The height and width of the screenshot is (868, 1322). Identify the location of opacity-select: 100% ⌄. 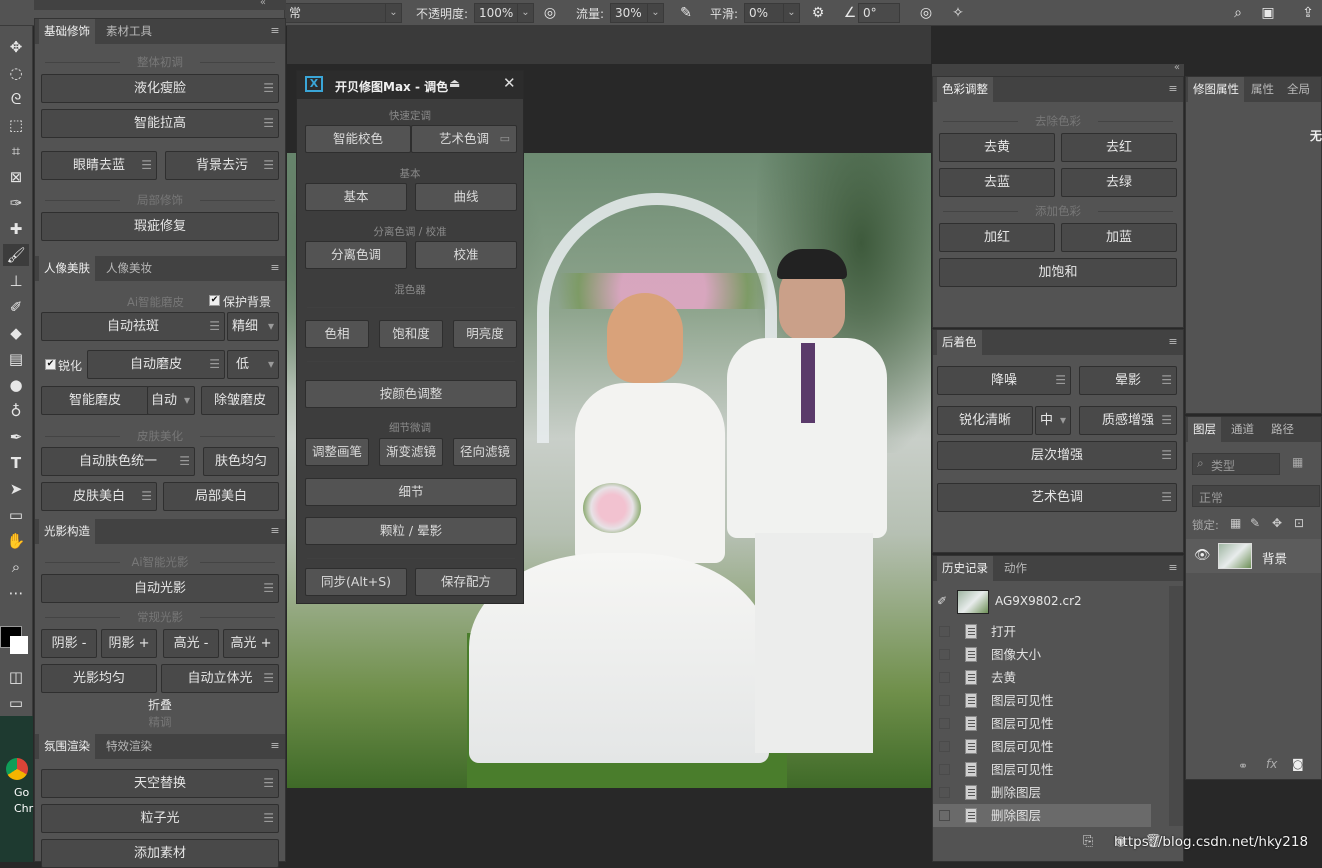
(504, 13).